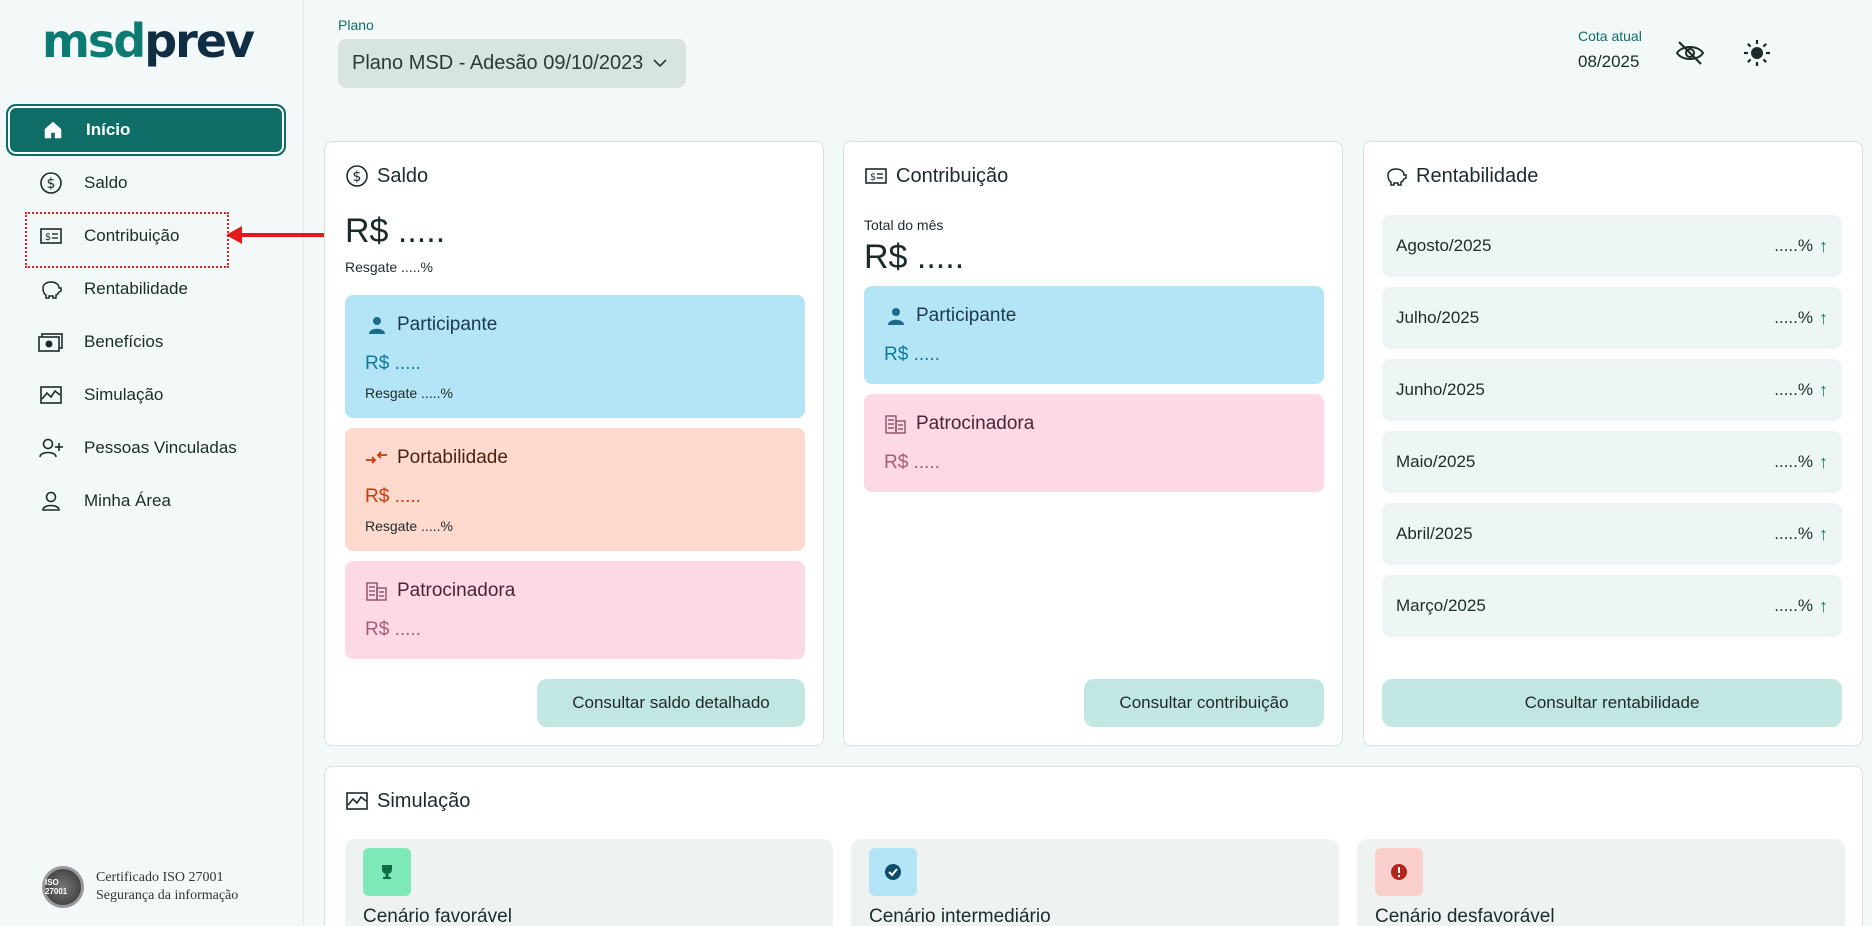  I want to click on rentabilidade-row: Abril/2025 .....% ↑, so click(1612, 534).